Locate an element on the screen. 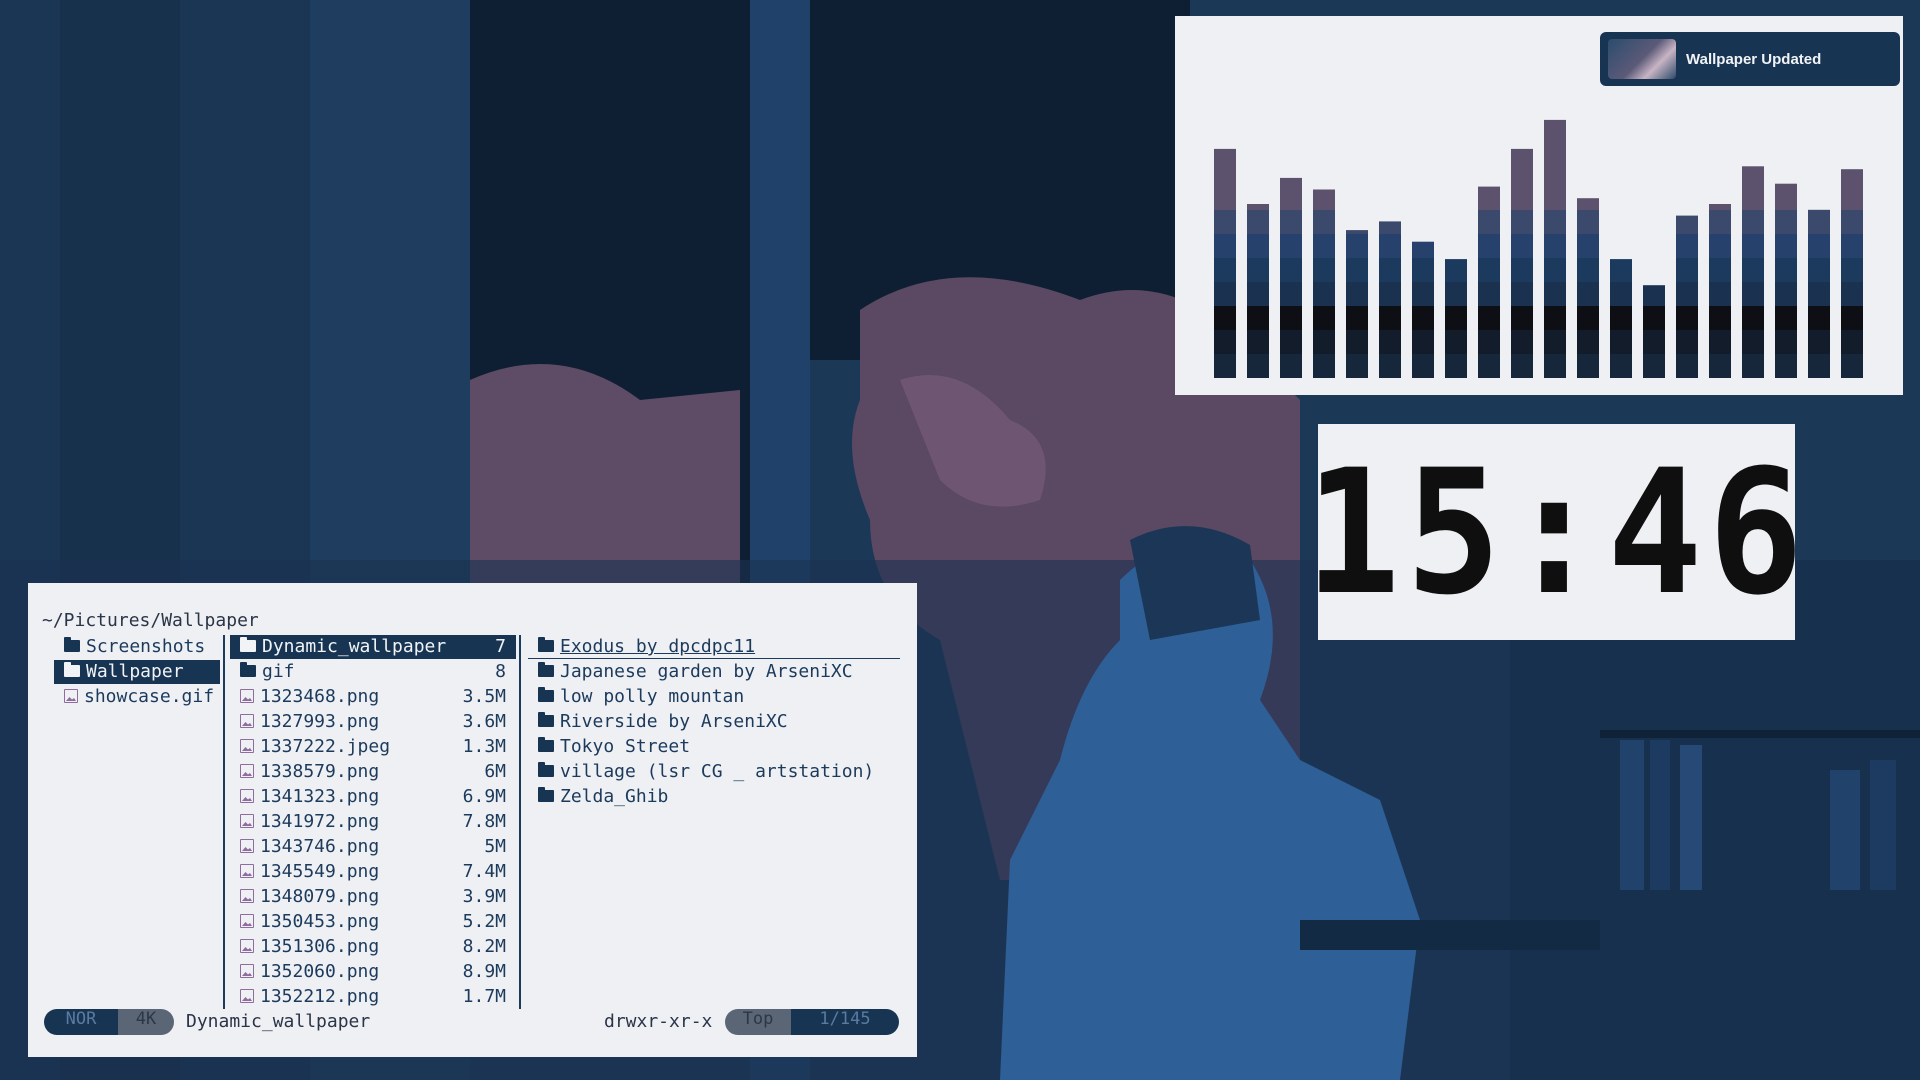 This screenshot has height=1080, width=1920. list-item: 1327993.png 3.6M is located at coordinates (373, 722).